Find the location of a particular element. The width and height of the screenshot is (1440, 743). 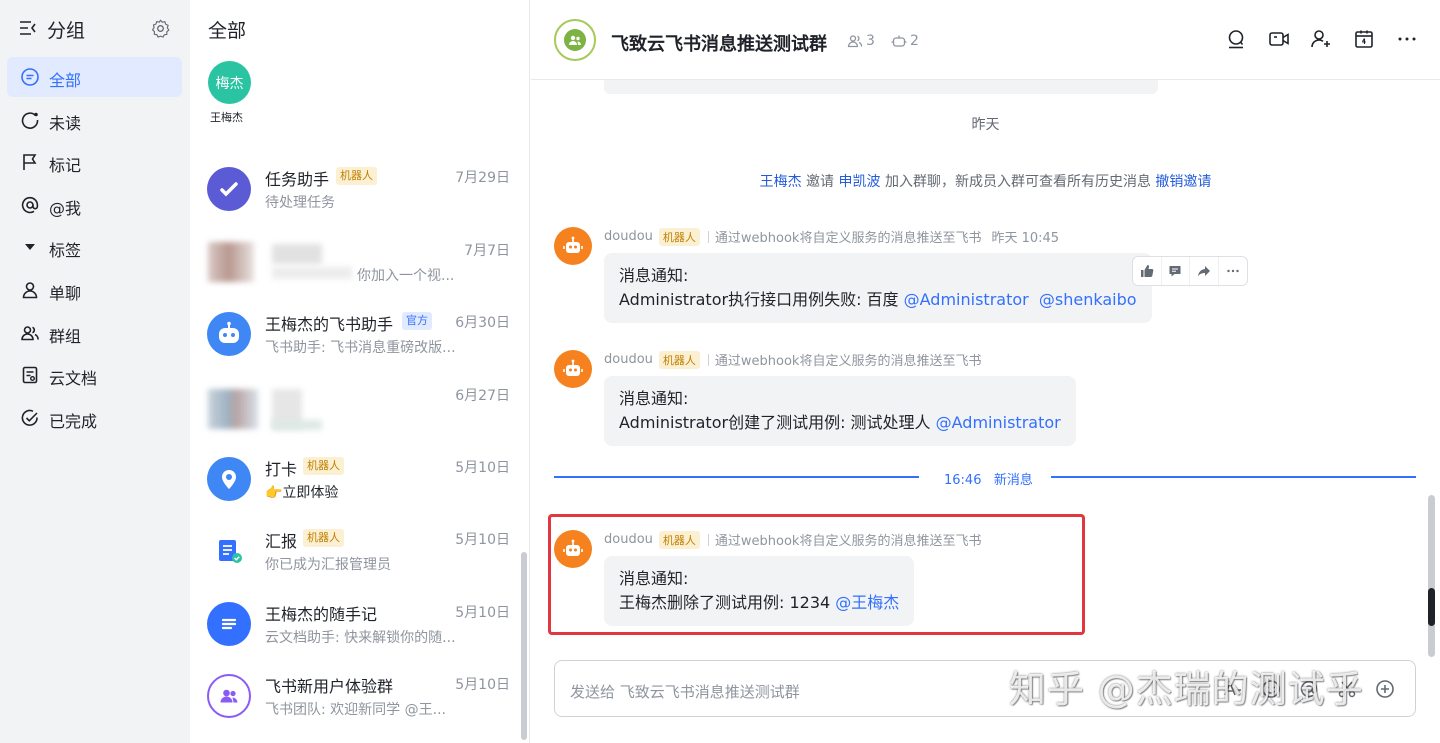

group-item-done: 已完成 is located at coordinates (94, 418).